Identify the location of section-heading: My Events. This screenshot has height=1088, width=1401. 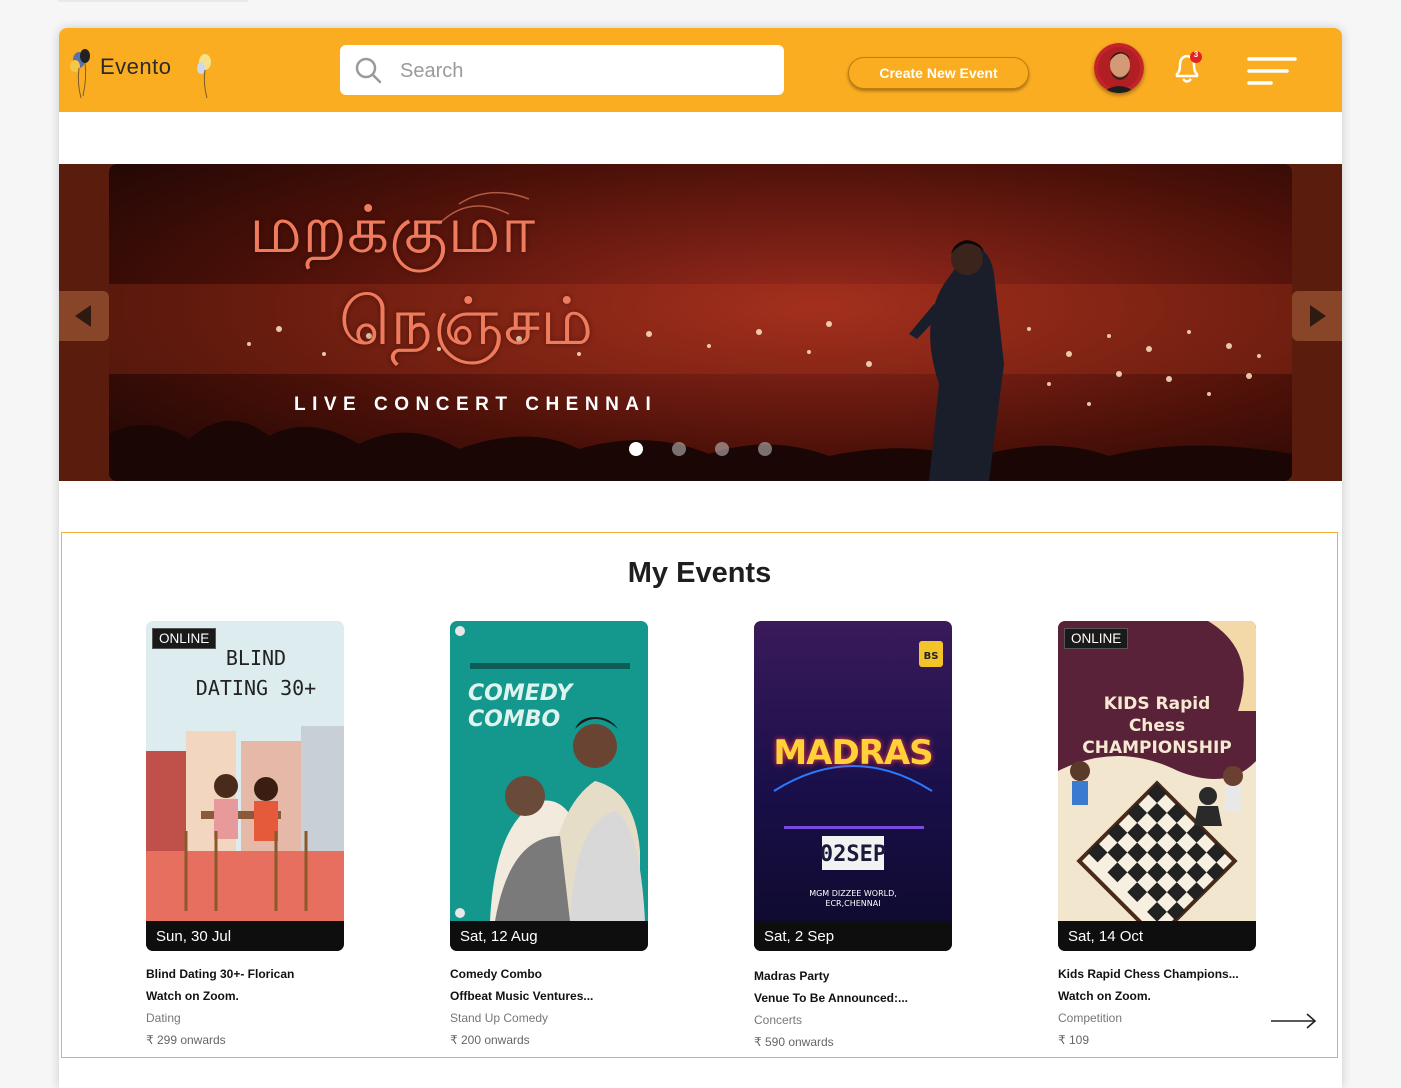
(699, 573).